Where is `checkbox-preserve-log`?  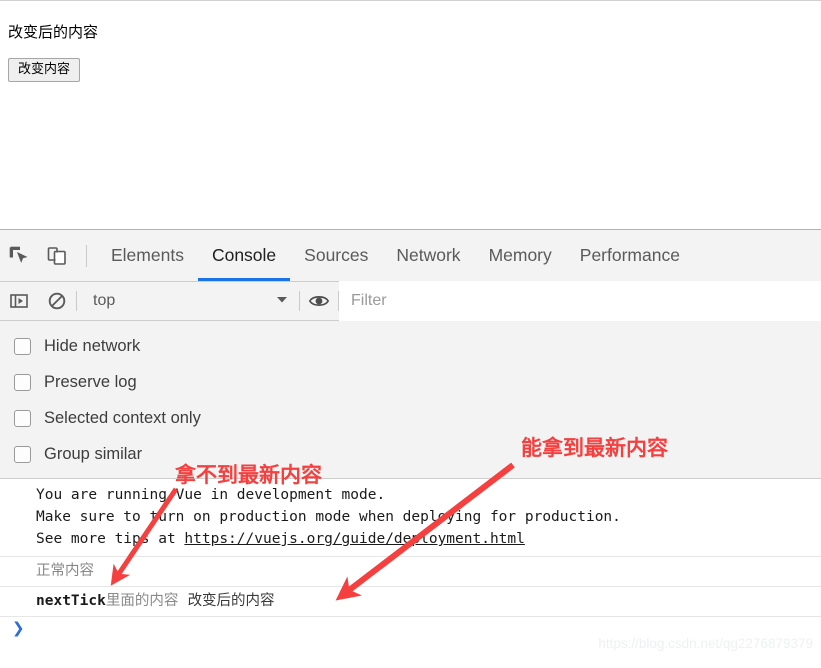 checkbox-preserve-log is located at coordinates (22, 382).